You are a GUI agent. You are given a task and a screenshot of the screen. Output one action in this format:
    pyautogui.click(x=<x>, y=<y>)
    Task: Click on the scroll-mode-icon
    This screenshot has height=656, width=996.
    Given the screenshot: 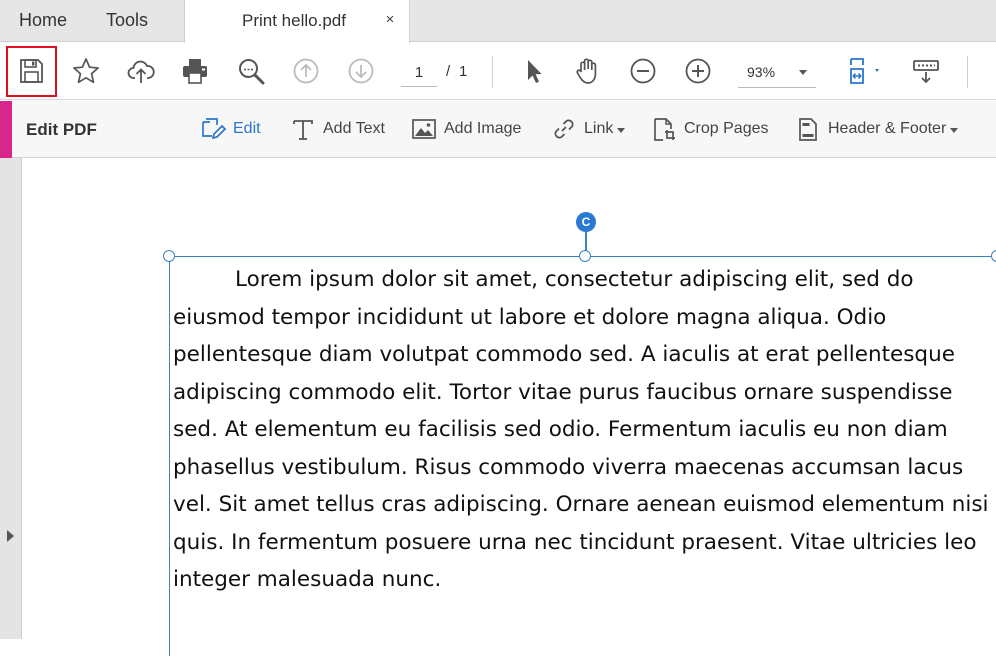 What is the action you would take?
    pyautogui.click(x=926, y=72)
    